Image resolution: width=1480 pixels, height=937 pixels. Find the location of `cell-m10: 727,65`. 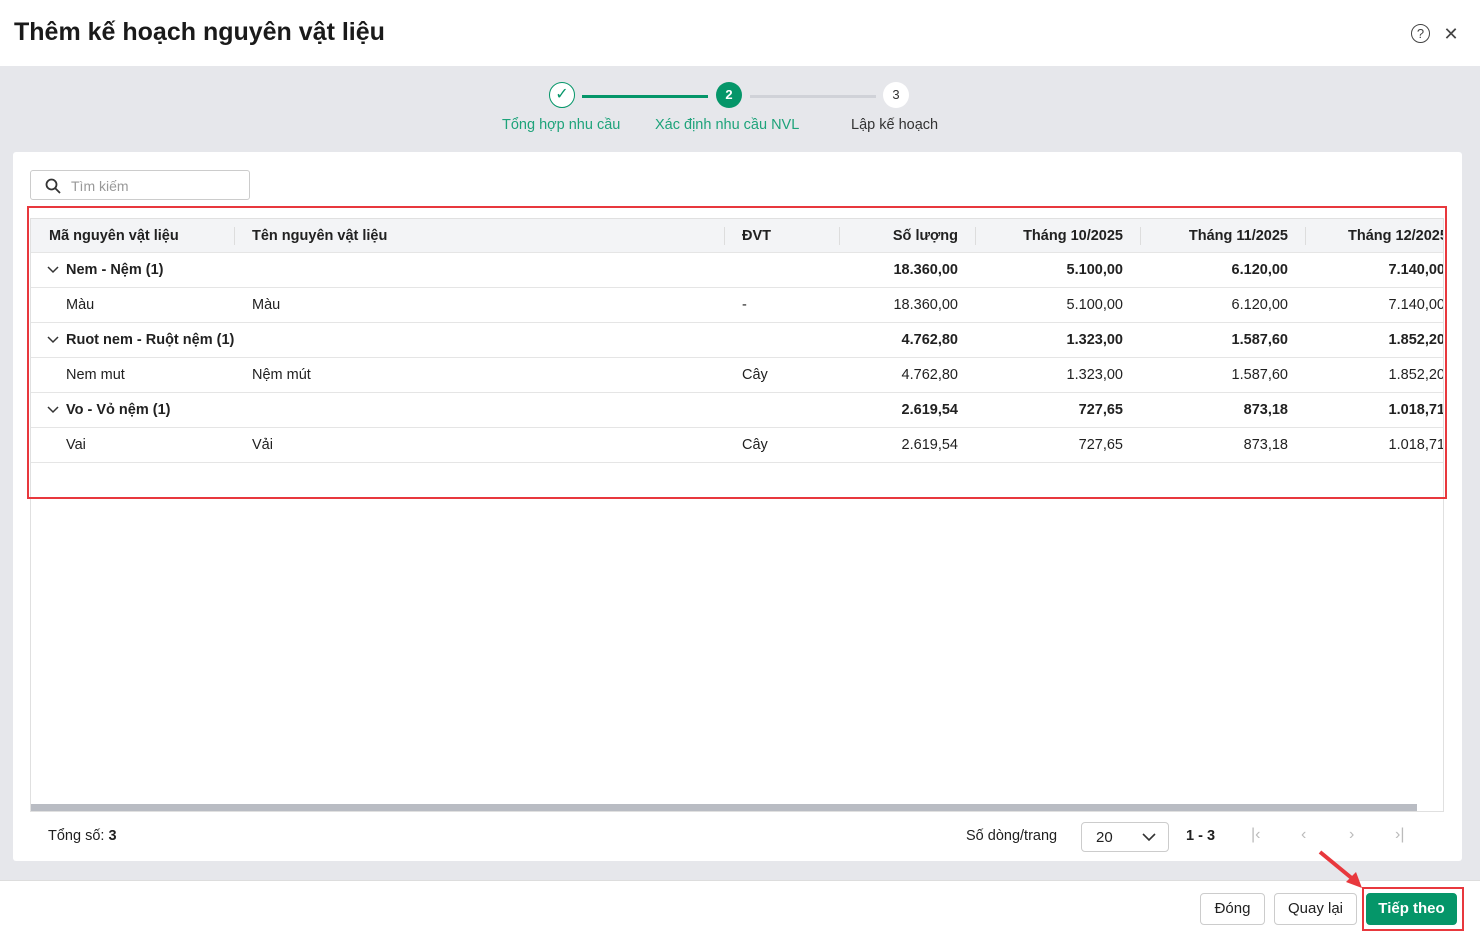

cell-m10: 727,65 is located at coordinates (1100, 445).